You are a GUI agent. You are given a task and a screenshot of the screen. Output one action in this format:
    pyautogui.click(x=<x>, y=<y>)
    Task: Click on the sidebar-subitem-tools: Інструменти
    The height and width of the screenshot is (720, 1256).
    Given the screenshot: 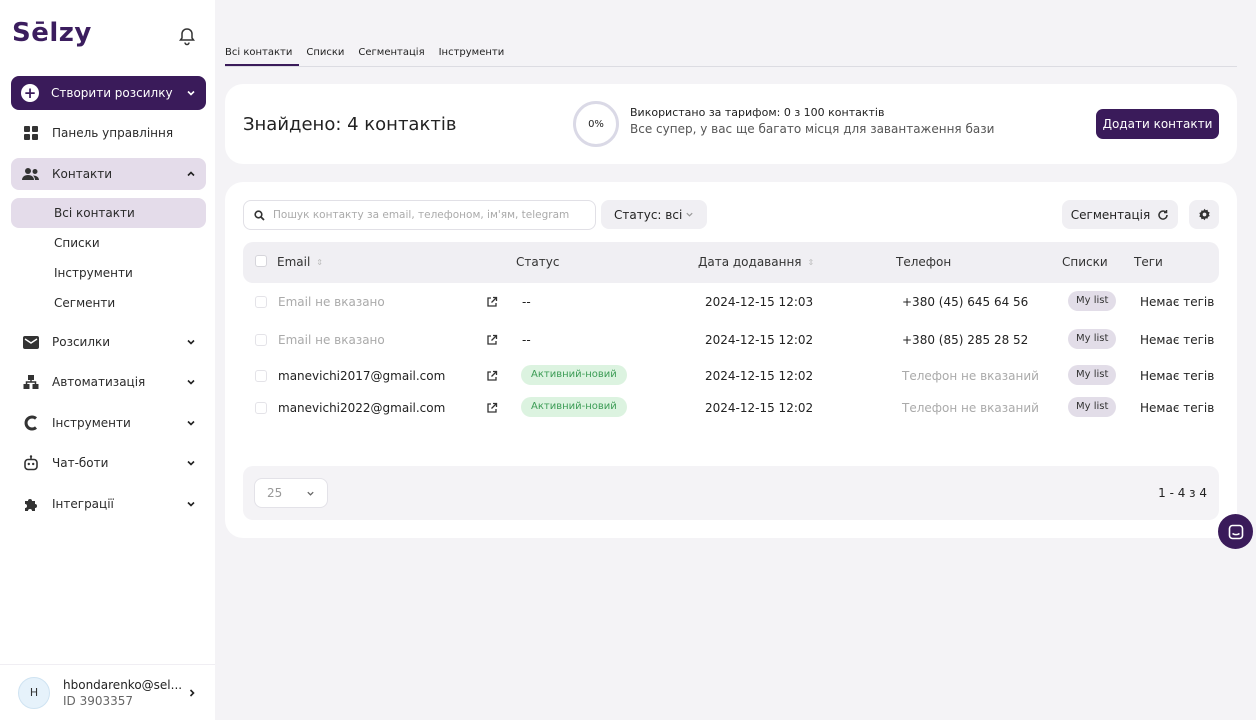 What is the action you would take?
    pyautogui.click(x=108, y=273)
    